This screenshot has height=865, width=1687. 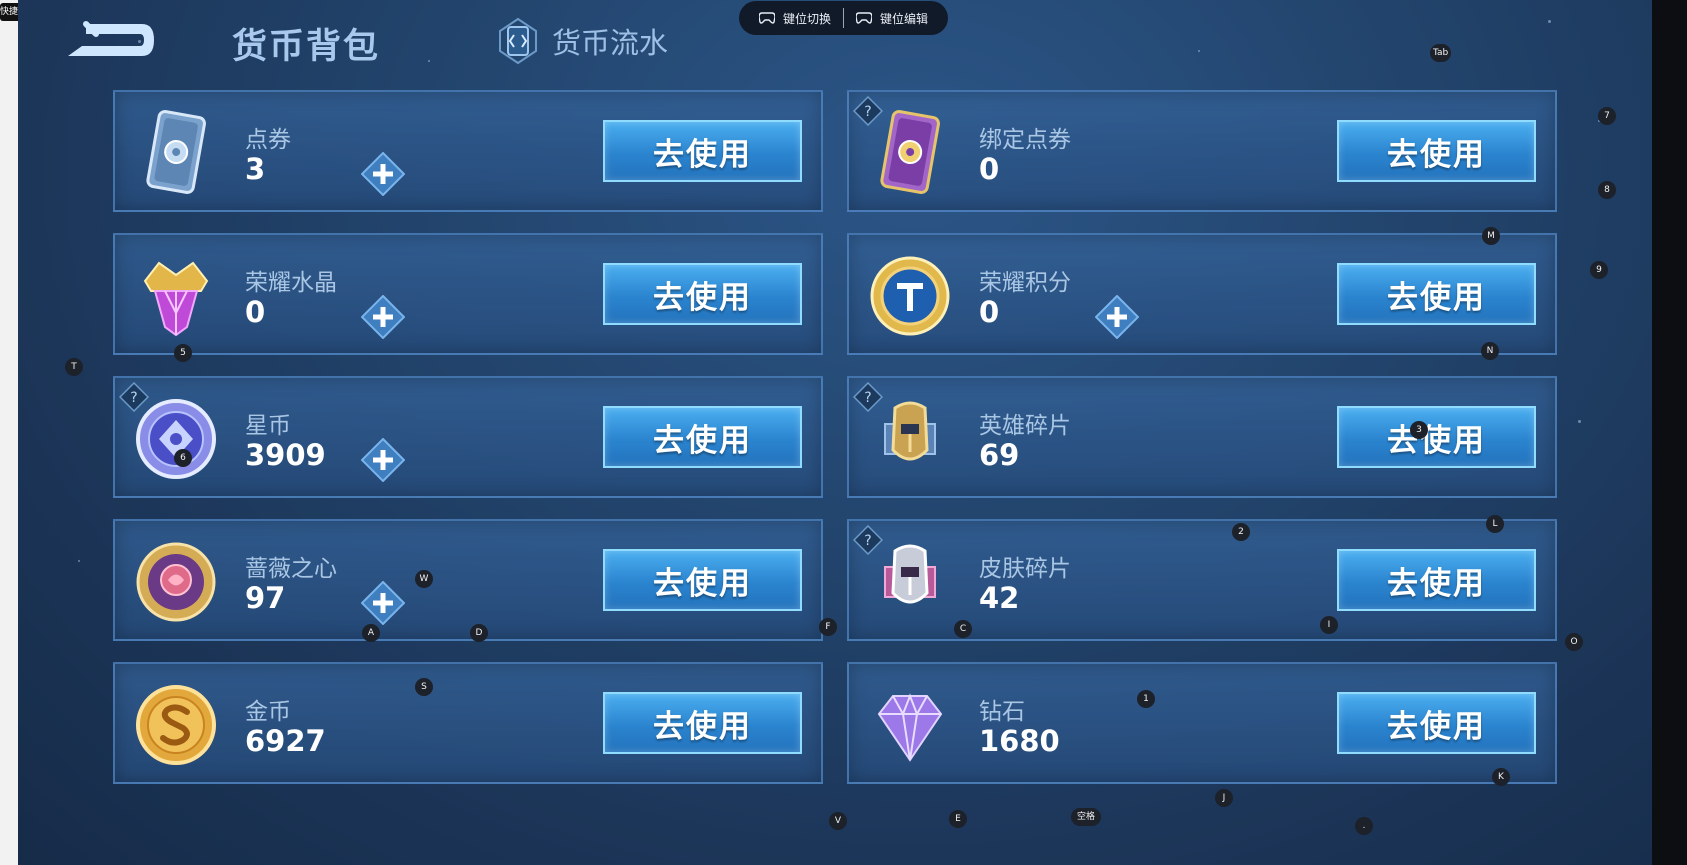 What do you see at coordinates (1086, 817) in the screenshot?
I see `key-hint-space: 空格` at bounding box center [1086, 817].